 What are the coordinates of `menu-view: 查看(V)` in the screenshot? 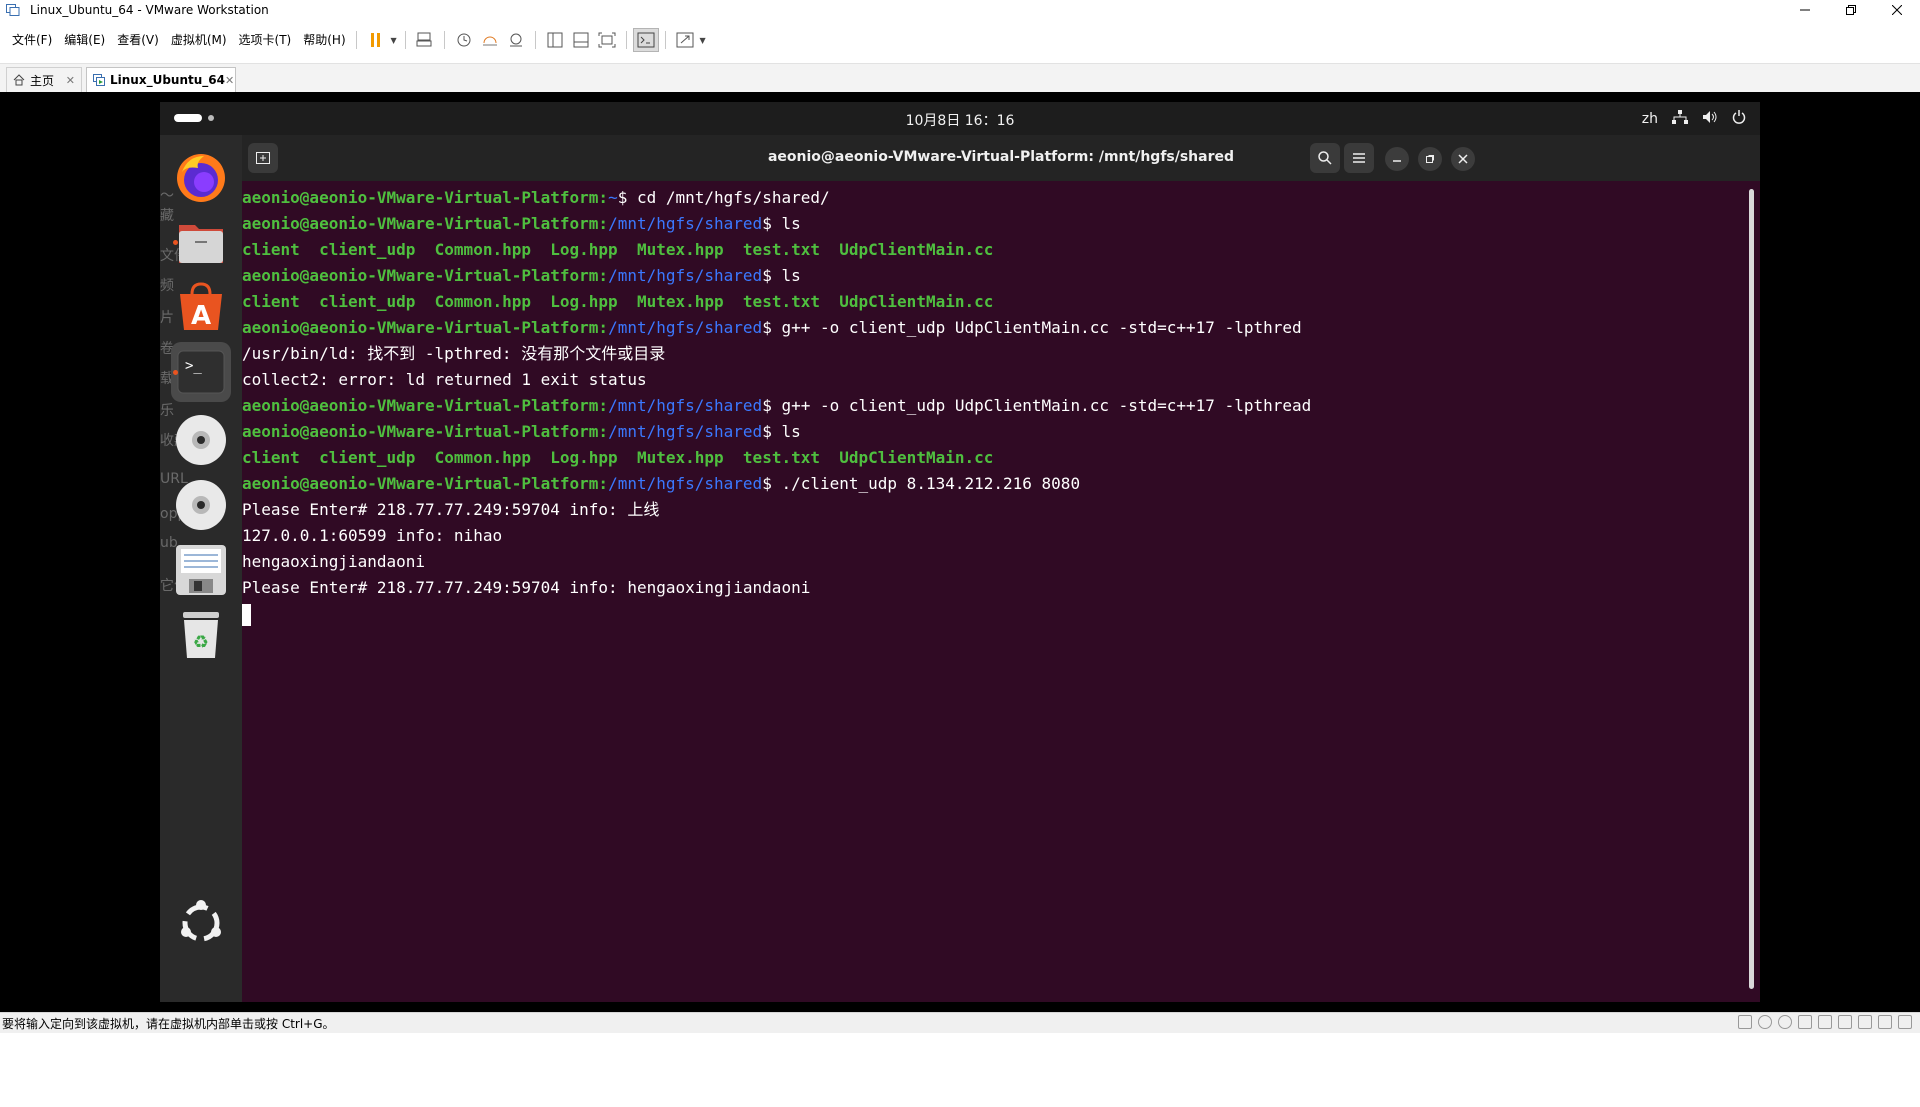 It's located at (138, 40).